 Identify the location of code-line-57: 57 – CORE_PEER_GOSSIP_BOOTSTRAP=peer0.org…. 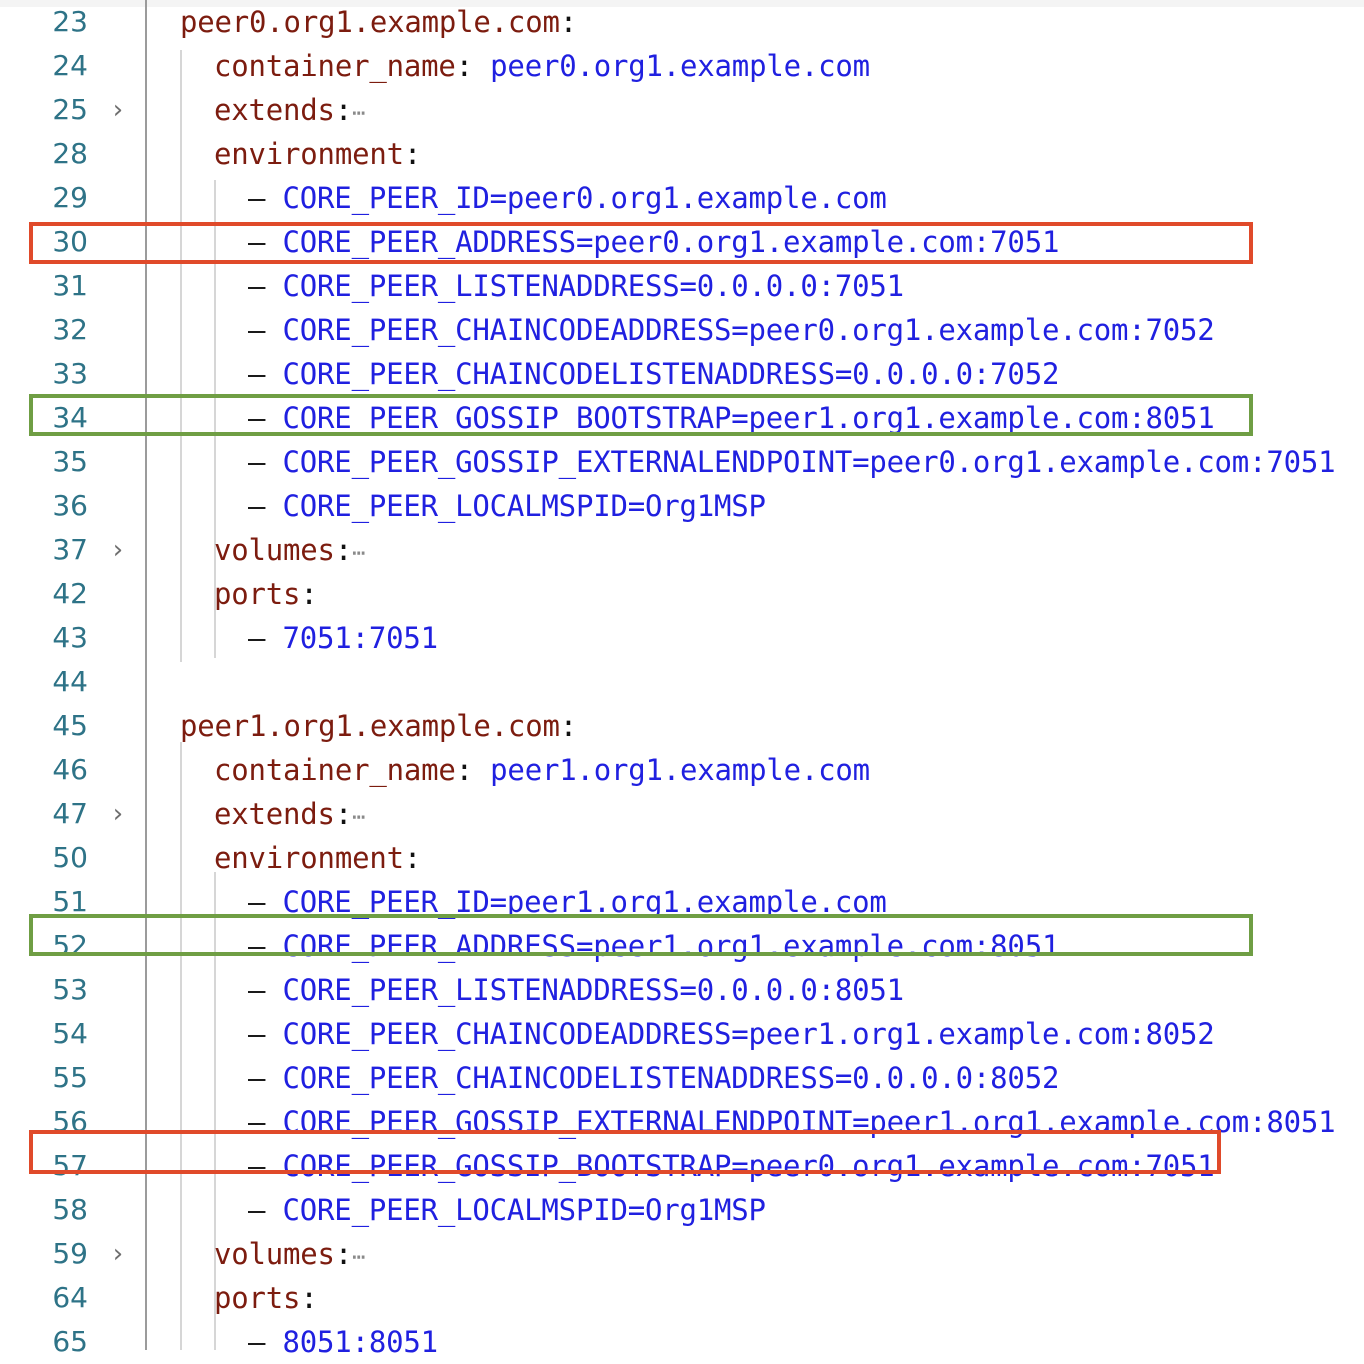
(682, 1166).